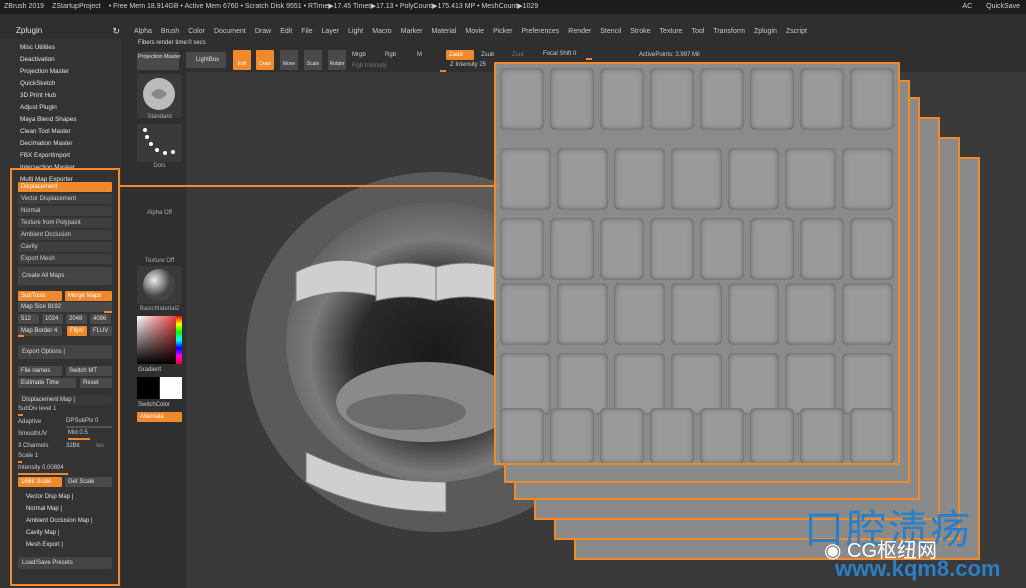  Describe the element at coordinates (65, 223) in the screenshot. I see `map-type-texture-from-polypaint: Texture from Polypaint` at that location.